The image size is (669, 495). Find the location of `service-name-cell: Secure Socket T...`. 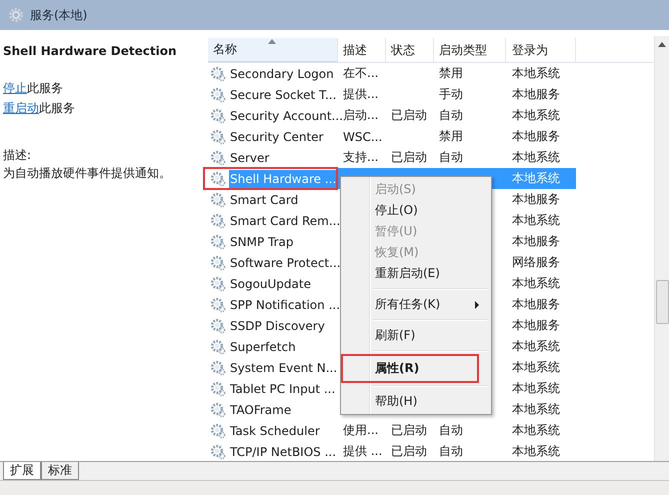

service-name-cell: Secure Socket T... is located at coordinates (273, 94).